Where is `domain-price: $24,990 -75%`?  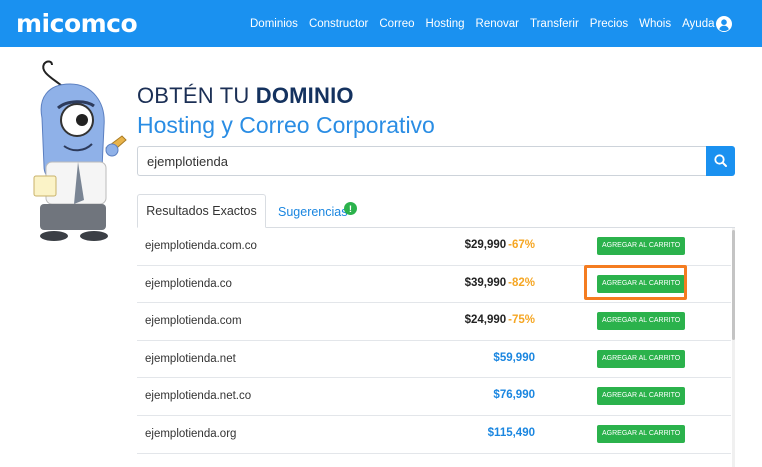 domain-price: $24,990 -75% is located at coordinates (499, 320).